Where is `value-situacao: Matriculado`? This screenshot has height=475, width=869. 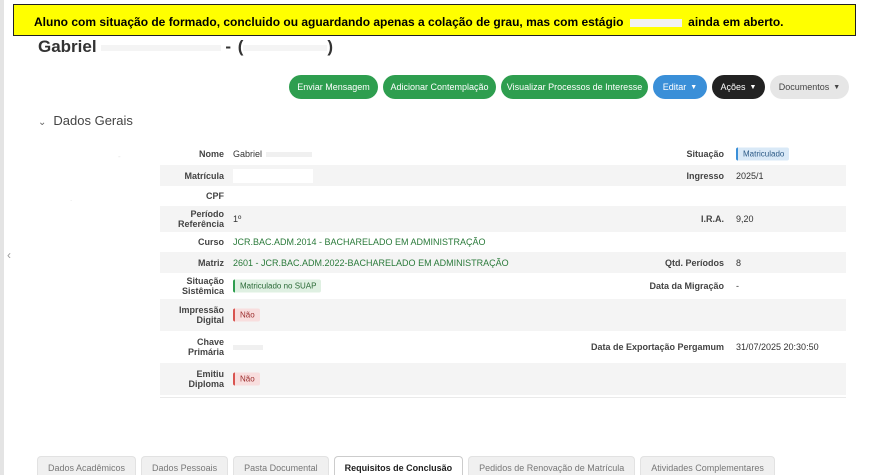
value-situacao: Matriculado is located at coordinates (763, 154).